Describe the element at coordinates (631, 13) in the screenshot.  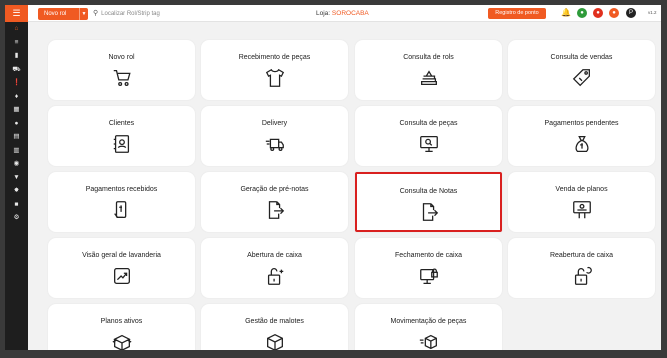
I see `avatar: P` at that location.